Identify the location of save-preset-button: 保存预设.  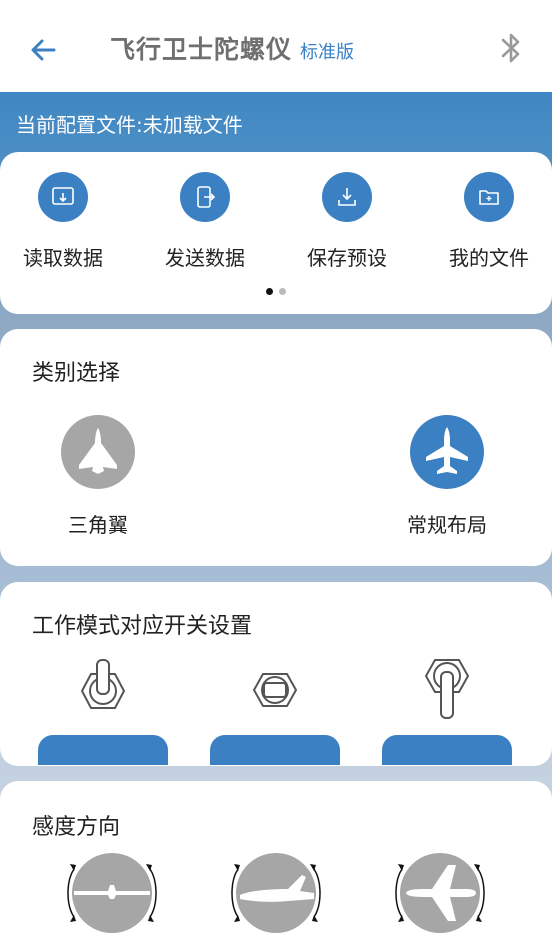
(347, 221).